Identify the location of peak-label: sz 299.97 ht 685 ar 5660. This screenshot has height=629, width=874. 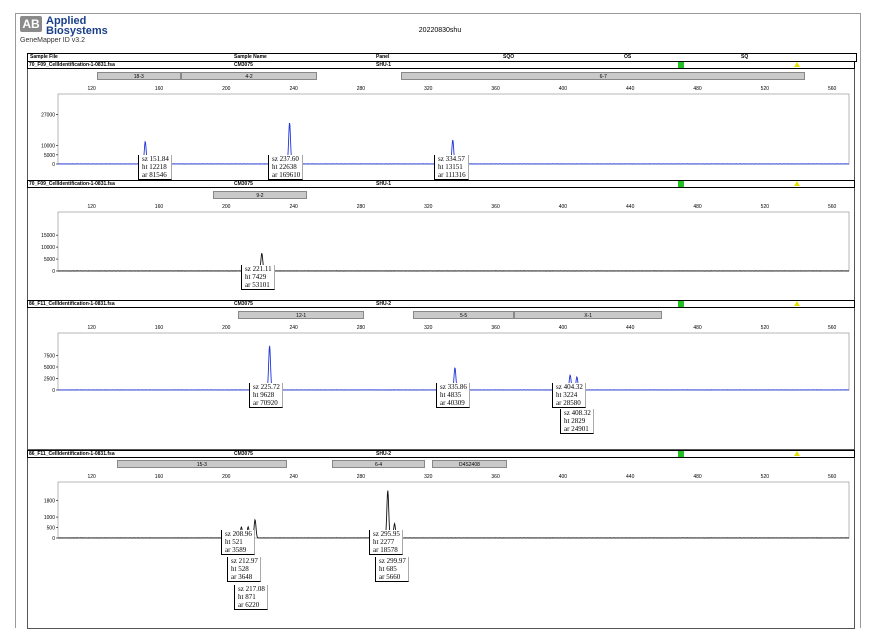
(392, 569).